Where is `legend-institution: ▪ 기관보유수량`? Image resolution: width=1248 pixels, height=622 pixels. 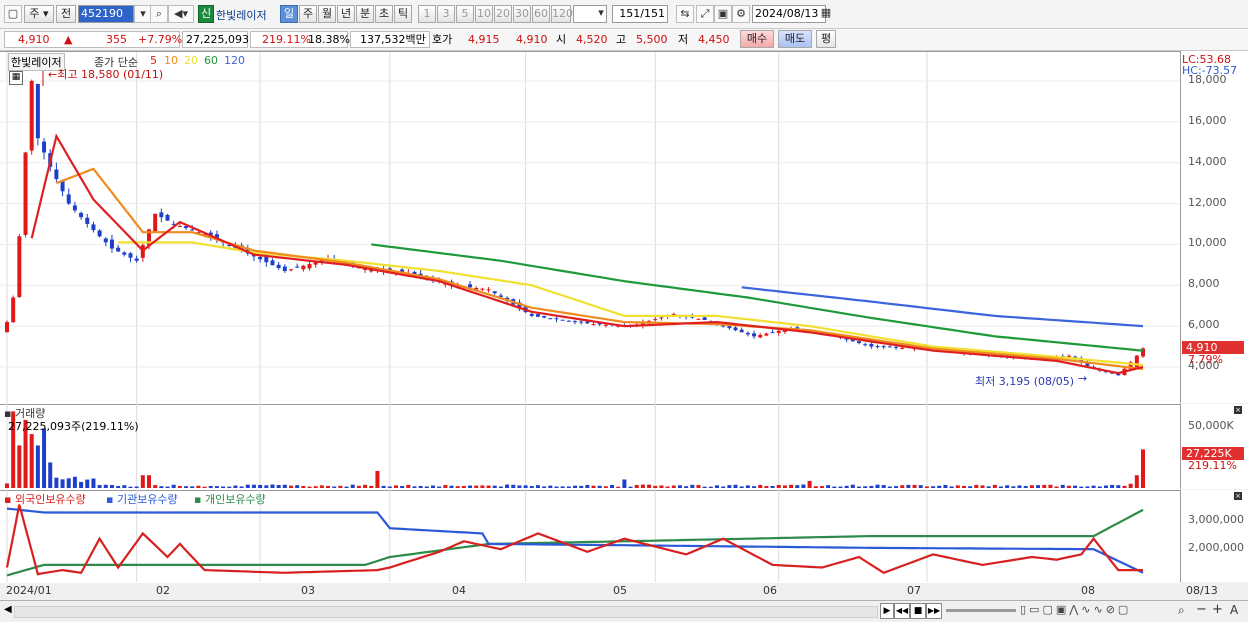
legend-institution: ▪ 기관보유수량 is located at coordinates (142, 499).